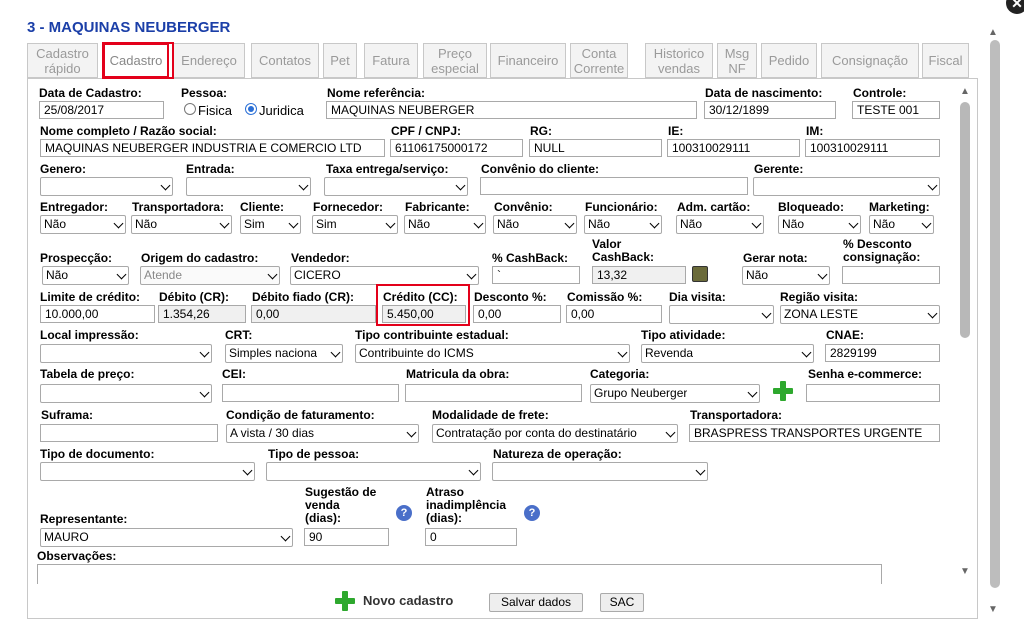  What do you see at coordinates (101, 110) in the screenshot?
I see `data-cadastro-input: 25/08/2017` at bounding box center [101, 110].